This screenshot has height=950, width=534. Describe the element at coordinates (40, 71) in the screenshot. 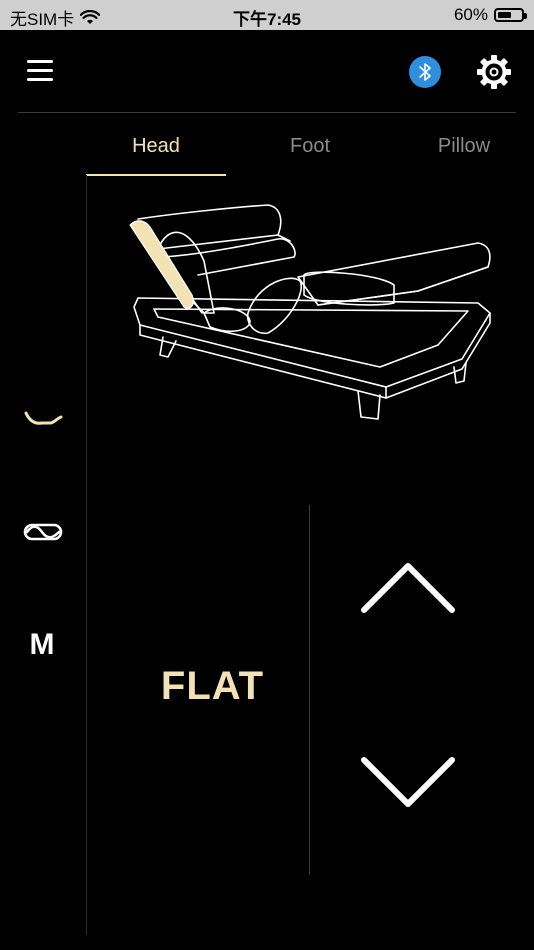

I see `hamburger-icon` at that location.